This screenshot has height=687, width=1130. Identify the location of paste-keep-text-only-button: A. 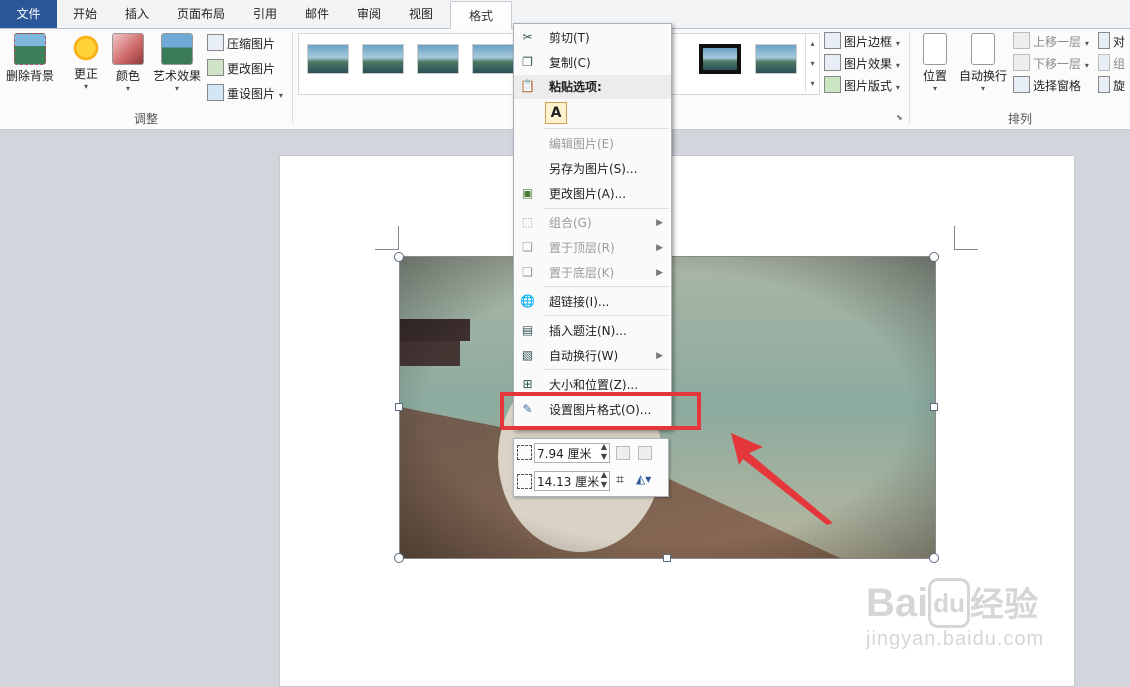
(556, 113).